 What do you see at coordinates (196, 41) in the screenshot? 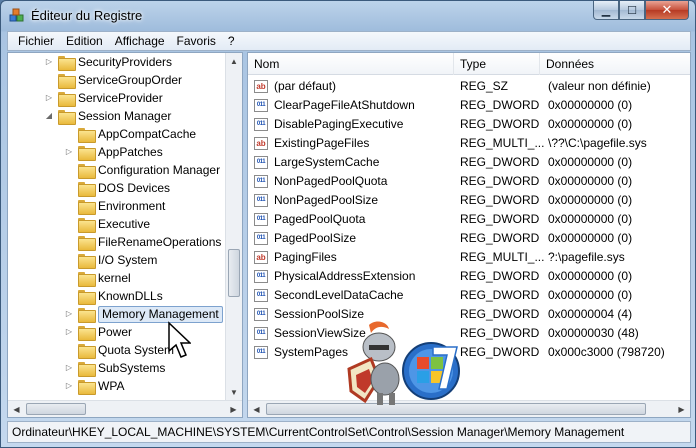
I see `menu-favoris: Favoris` at bounding box center [196, 41].